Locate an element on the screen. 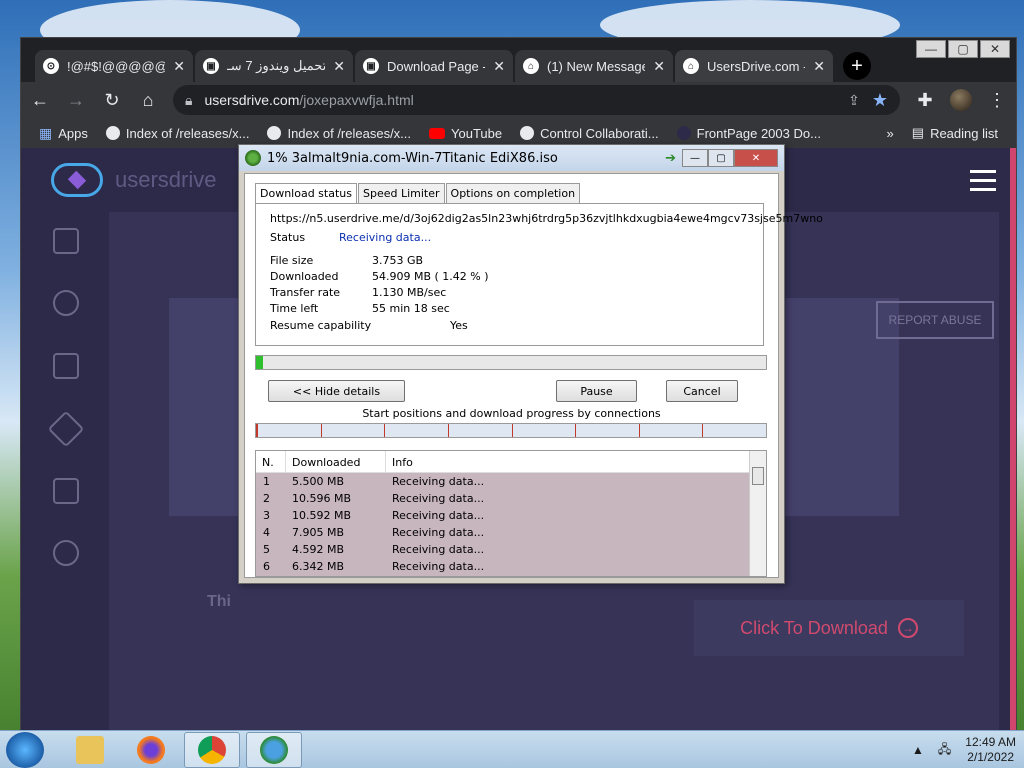 Image resolution: width=1024 pixels, height=768 pixels. column-header-info: Info is located at coordinates (576, 461).